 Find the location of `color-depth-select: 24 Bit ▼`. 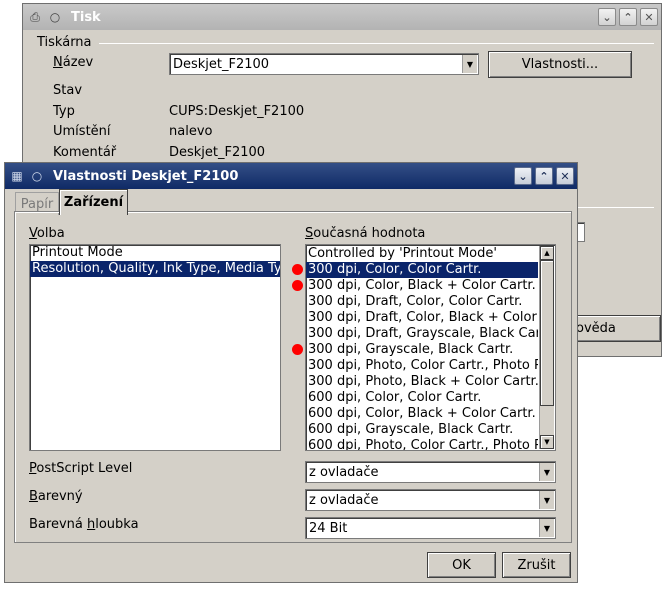

color-depth-select: 24 Bit ▼ is located at coordinates (430, 528).